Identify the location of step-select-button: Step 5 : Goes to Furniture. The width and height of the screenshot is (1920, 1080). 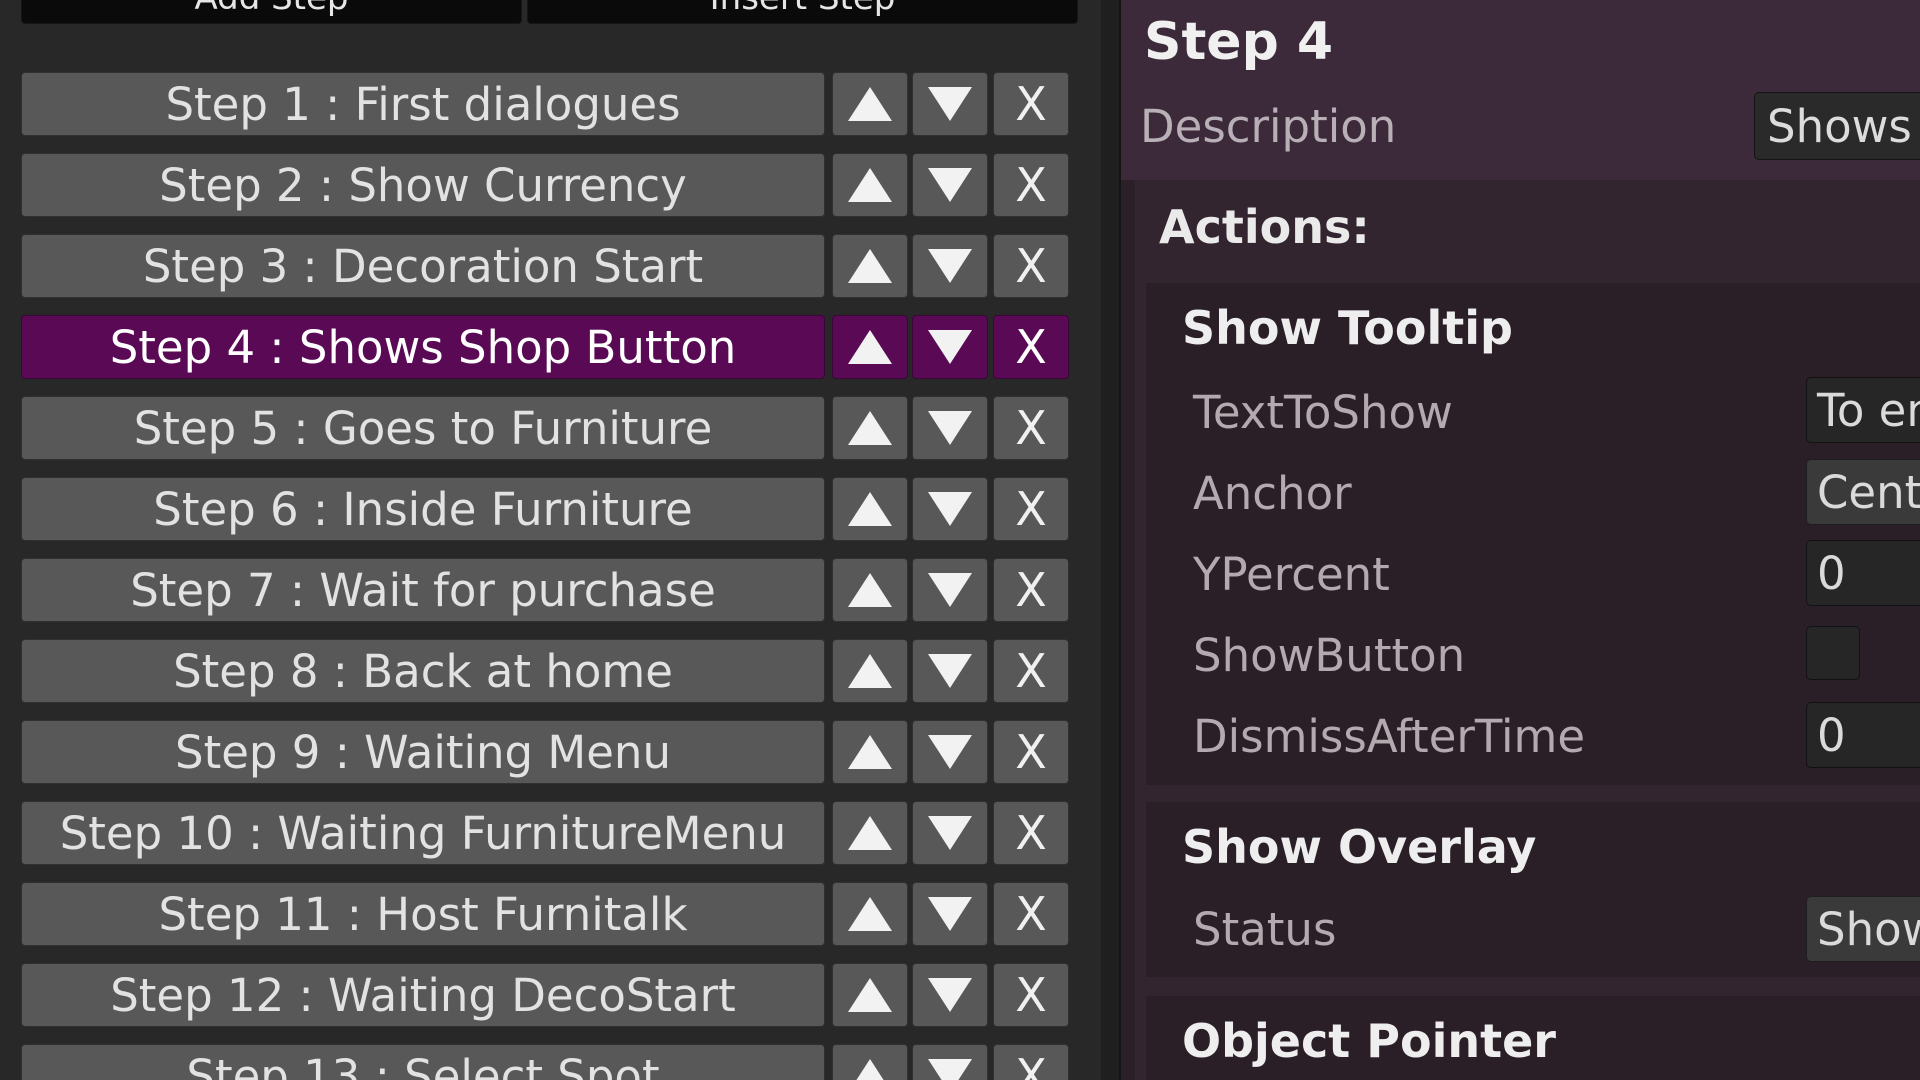
(423, 428).